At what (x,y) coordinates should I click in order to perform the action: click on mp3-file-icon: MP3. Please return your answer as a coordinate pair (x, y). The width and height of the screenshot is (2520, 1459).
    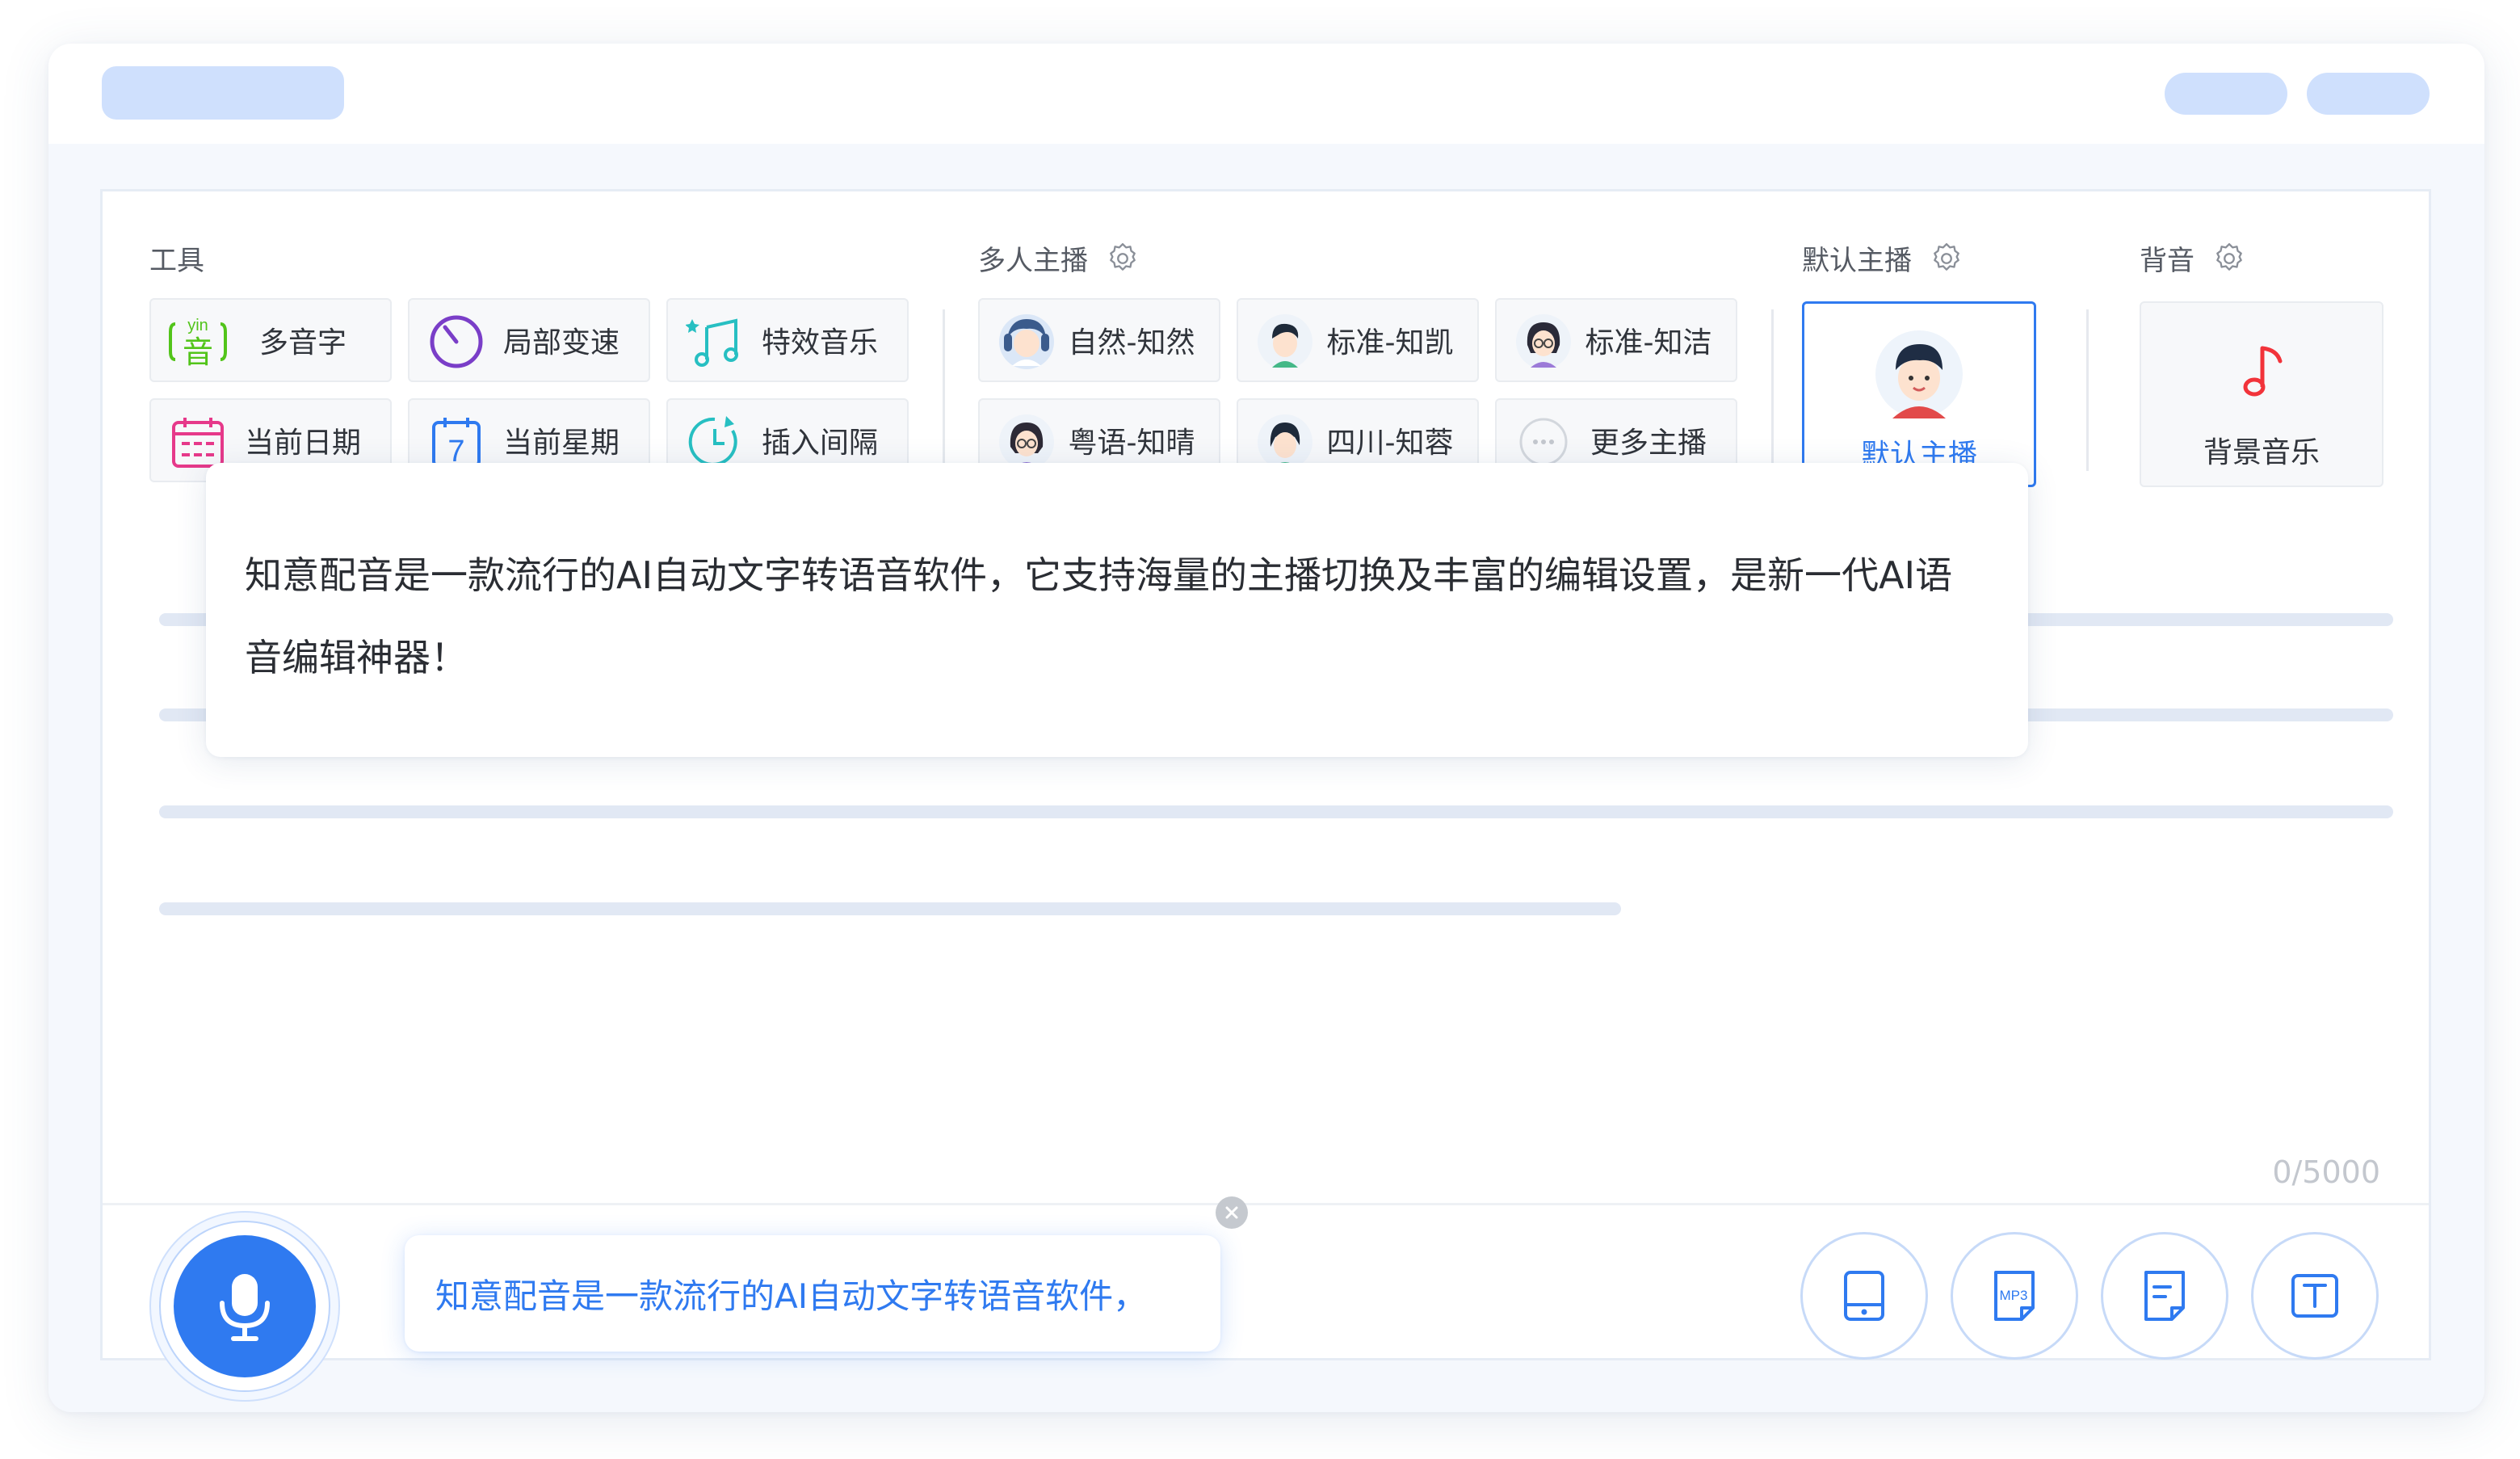
    Looking at the image, I should click on (2015, 1296).